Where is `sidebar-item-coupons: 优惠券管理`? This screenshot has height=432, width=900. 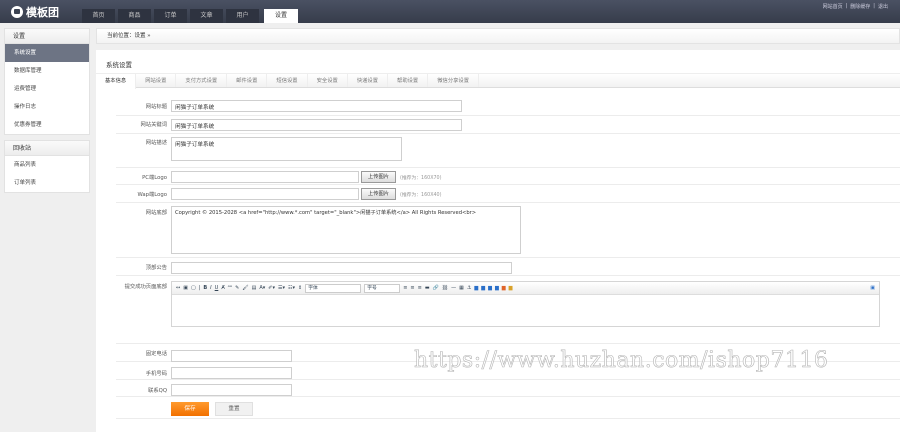 sidebar-item-coupons: 优惠券管理 is located at coordinates (47, 125).